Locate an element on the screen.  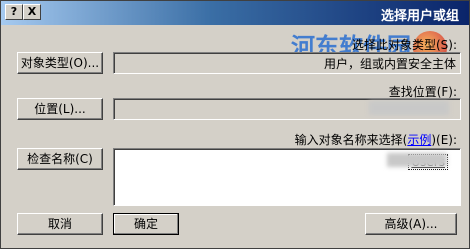
help-icon: ? is located at coordinates (14, 12).